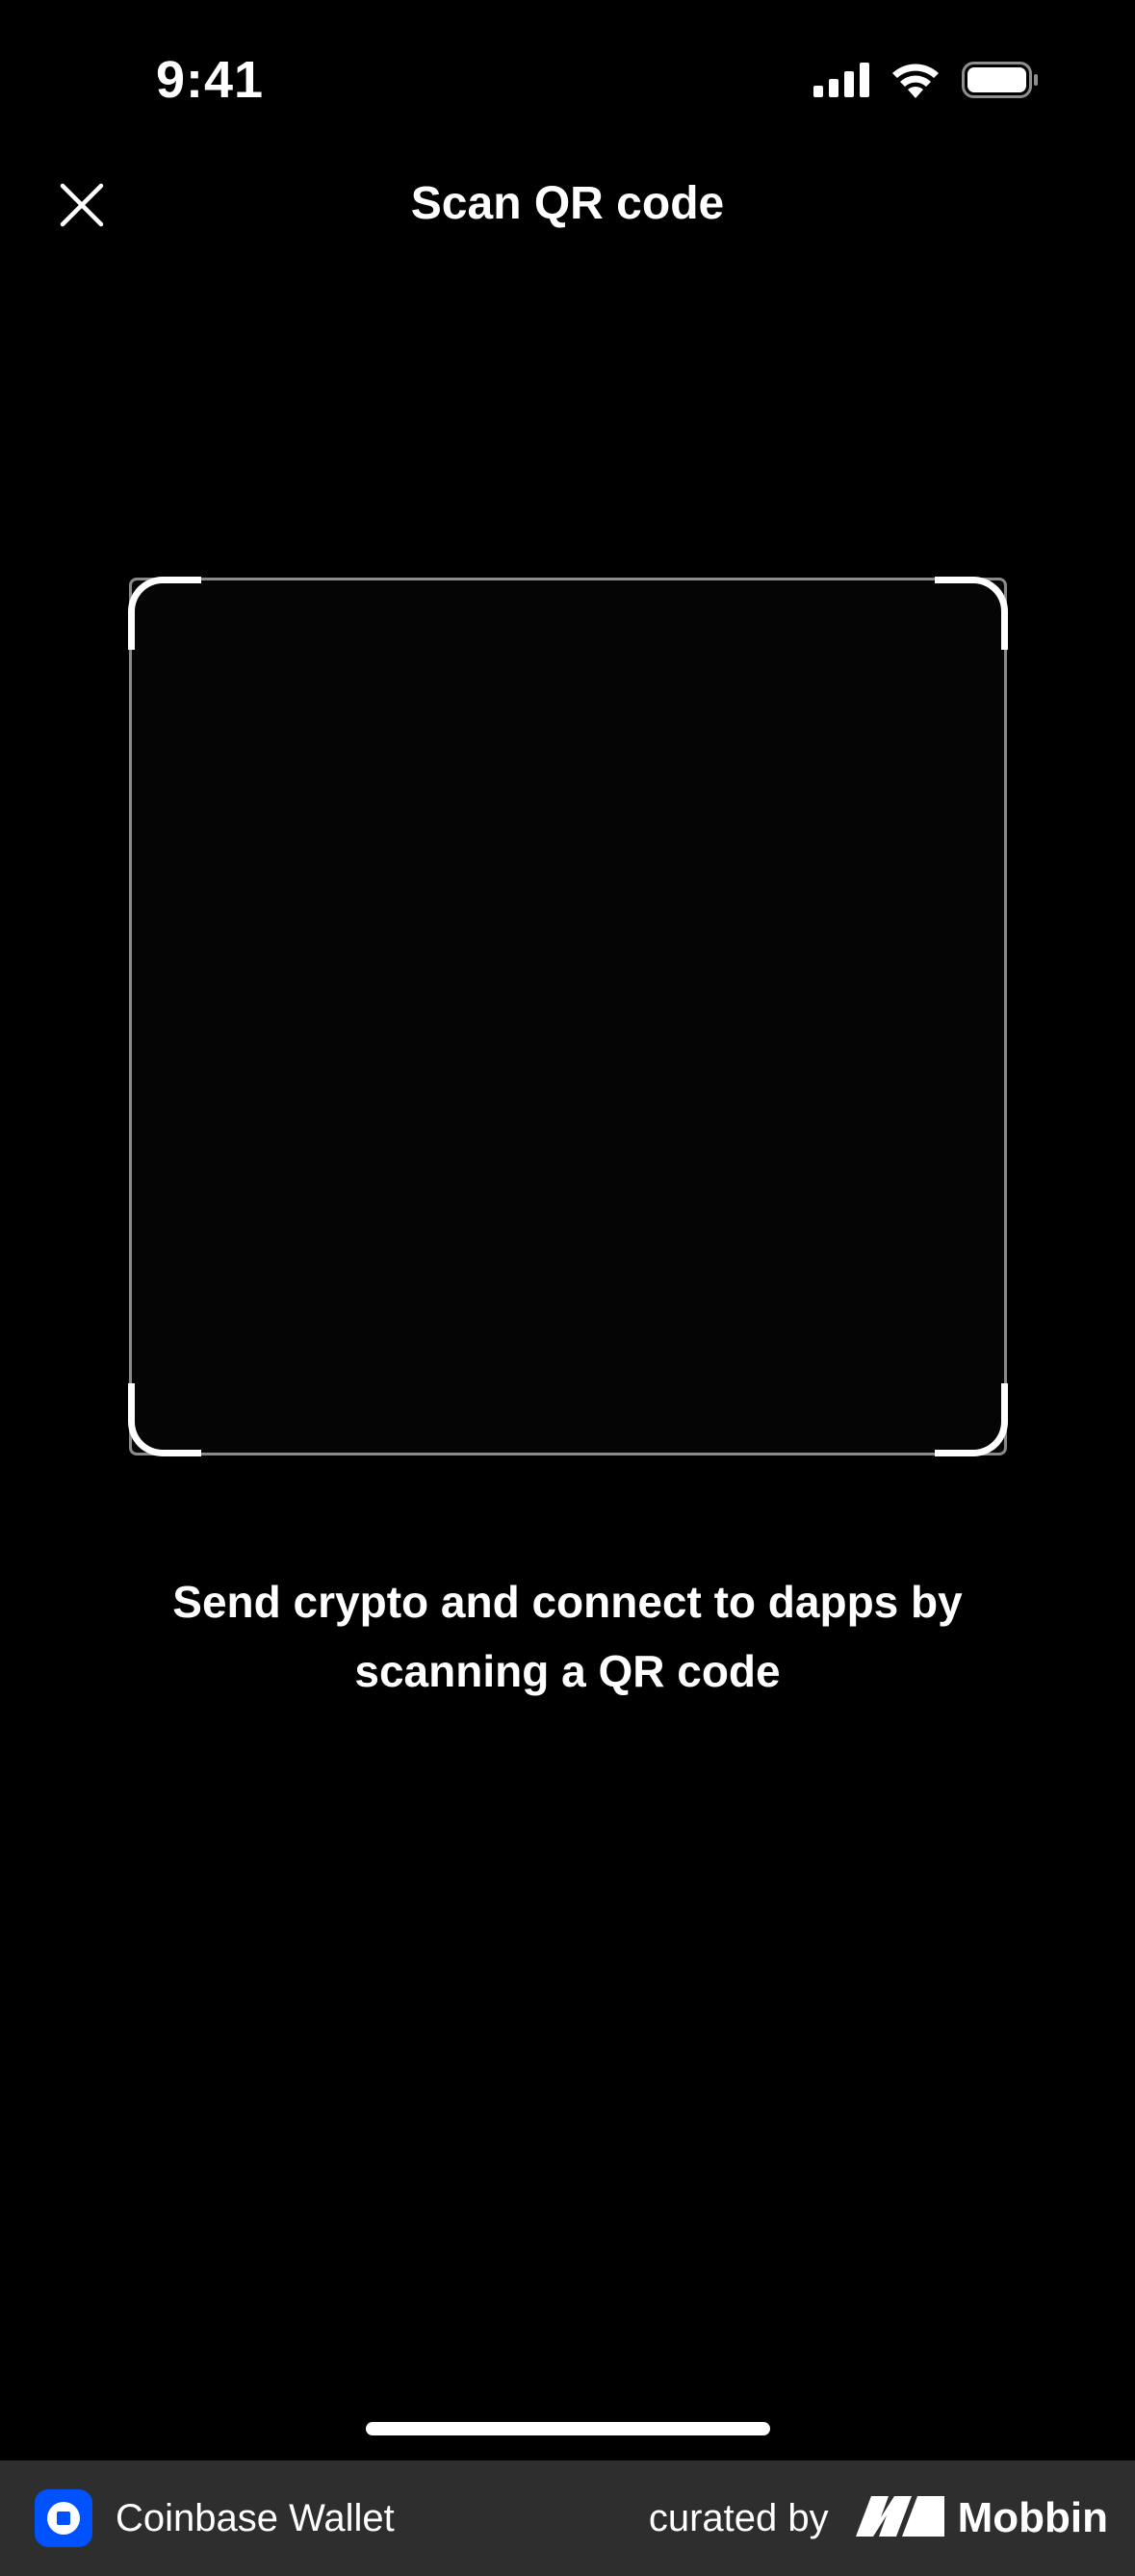 The image size is (1135, 2576). Describe the element at coordinates (256, 2518) in the screenshot. I see `app-name: Coinbase Wallet` at that location.